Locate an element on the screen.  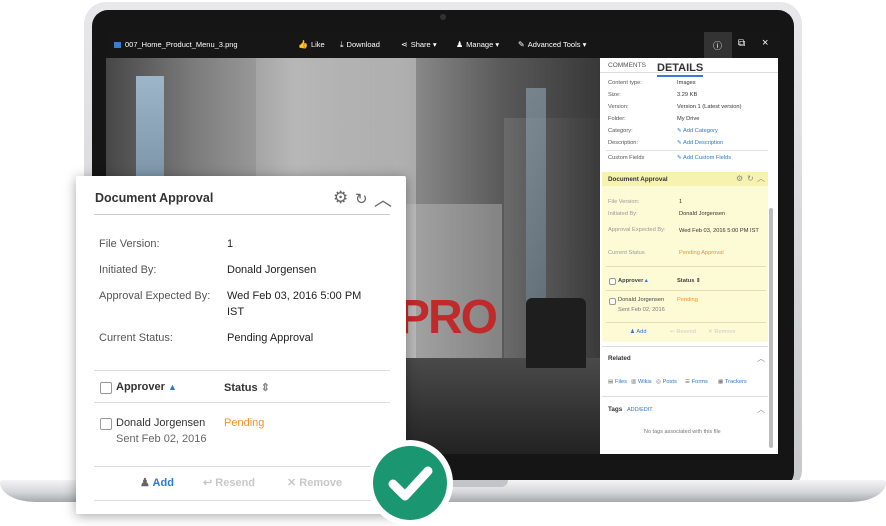
panel-tabs: COMMENTS DETAILS is located at coordinates (689, 67).